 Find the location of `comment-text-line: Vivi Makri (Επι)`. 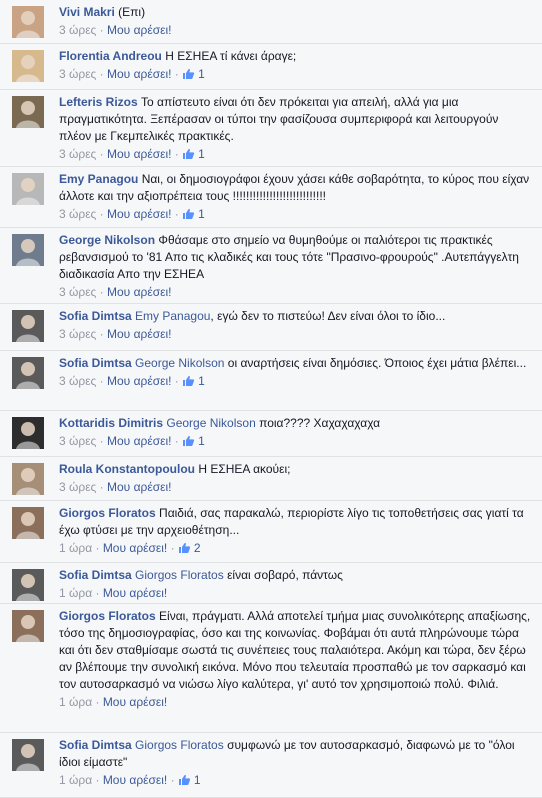

comment-text-line: Vivi Makri (Επι) is located at coordinates (295, 12).